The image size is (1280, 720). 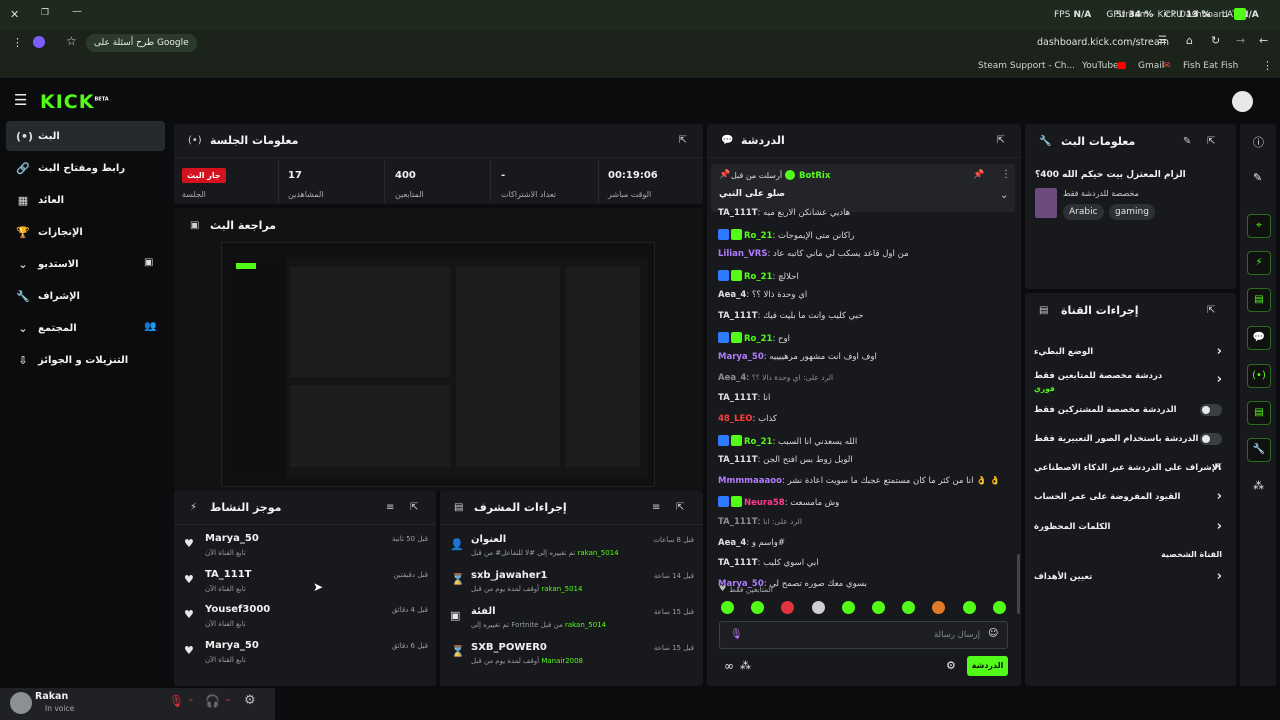 I want to click on bookmark-fish: Fish Eat Fish, so click(x=1210, y=66).